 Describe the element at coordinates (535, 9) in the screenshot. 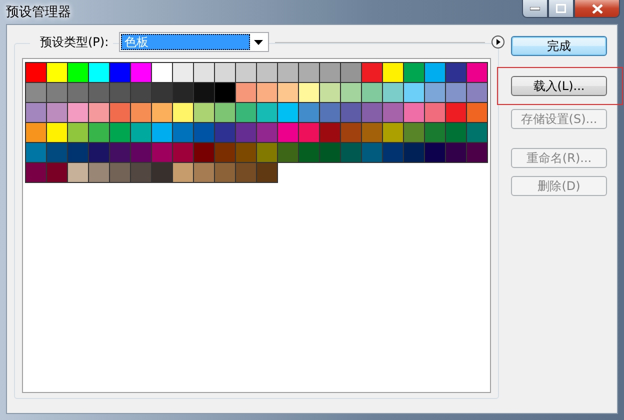

I see `minimize-button` at that location.